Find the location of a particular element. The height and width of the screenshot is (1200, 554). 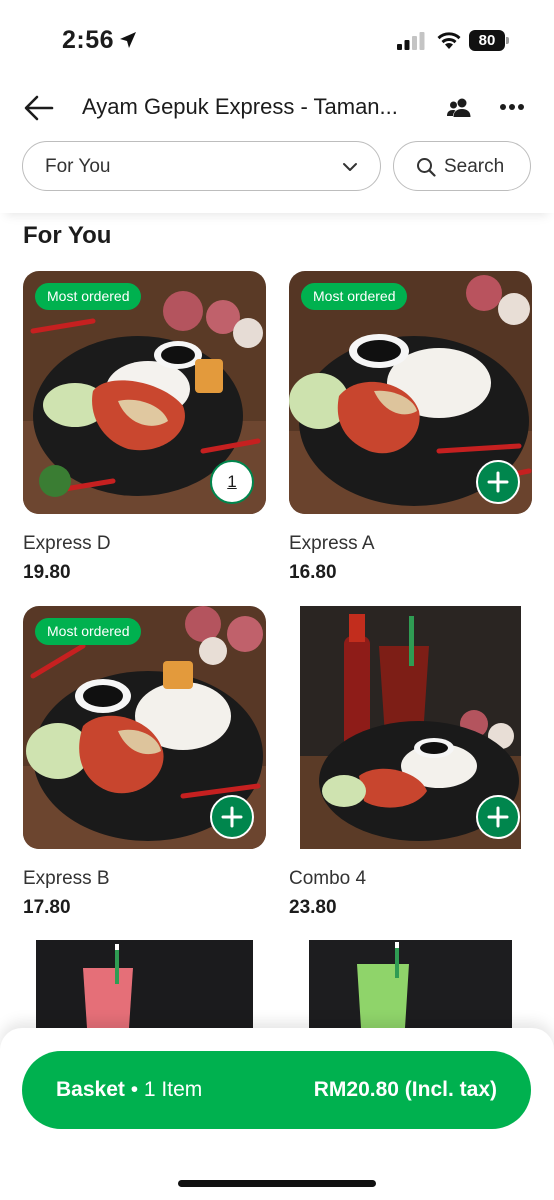

filter-bar: For You Search is located at coordinates (277, 177).